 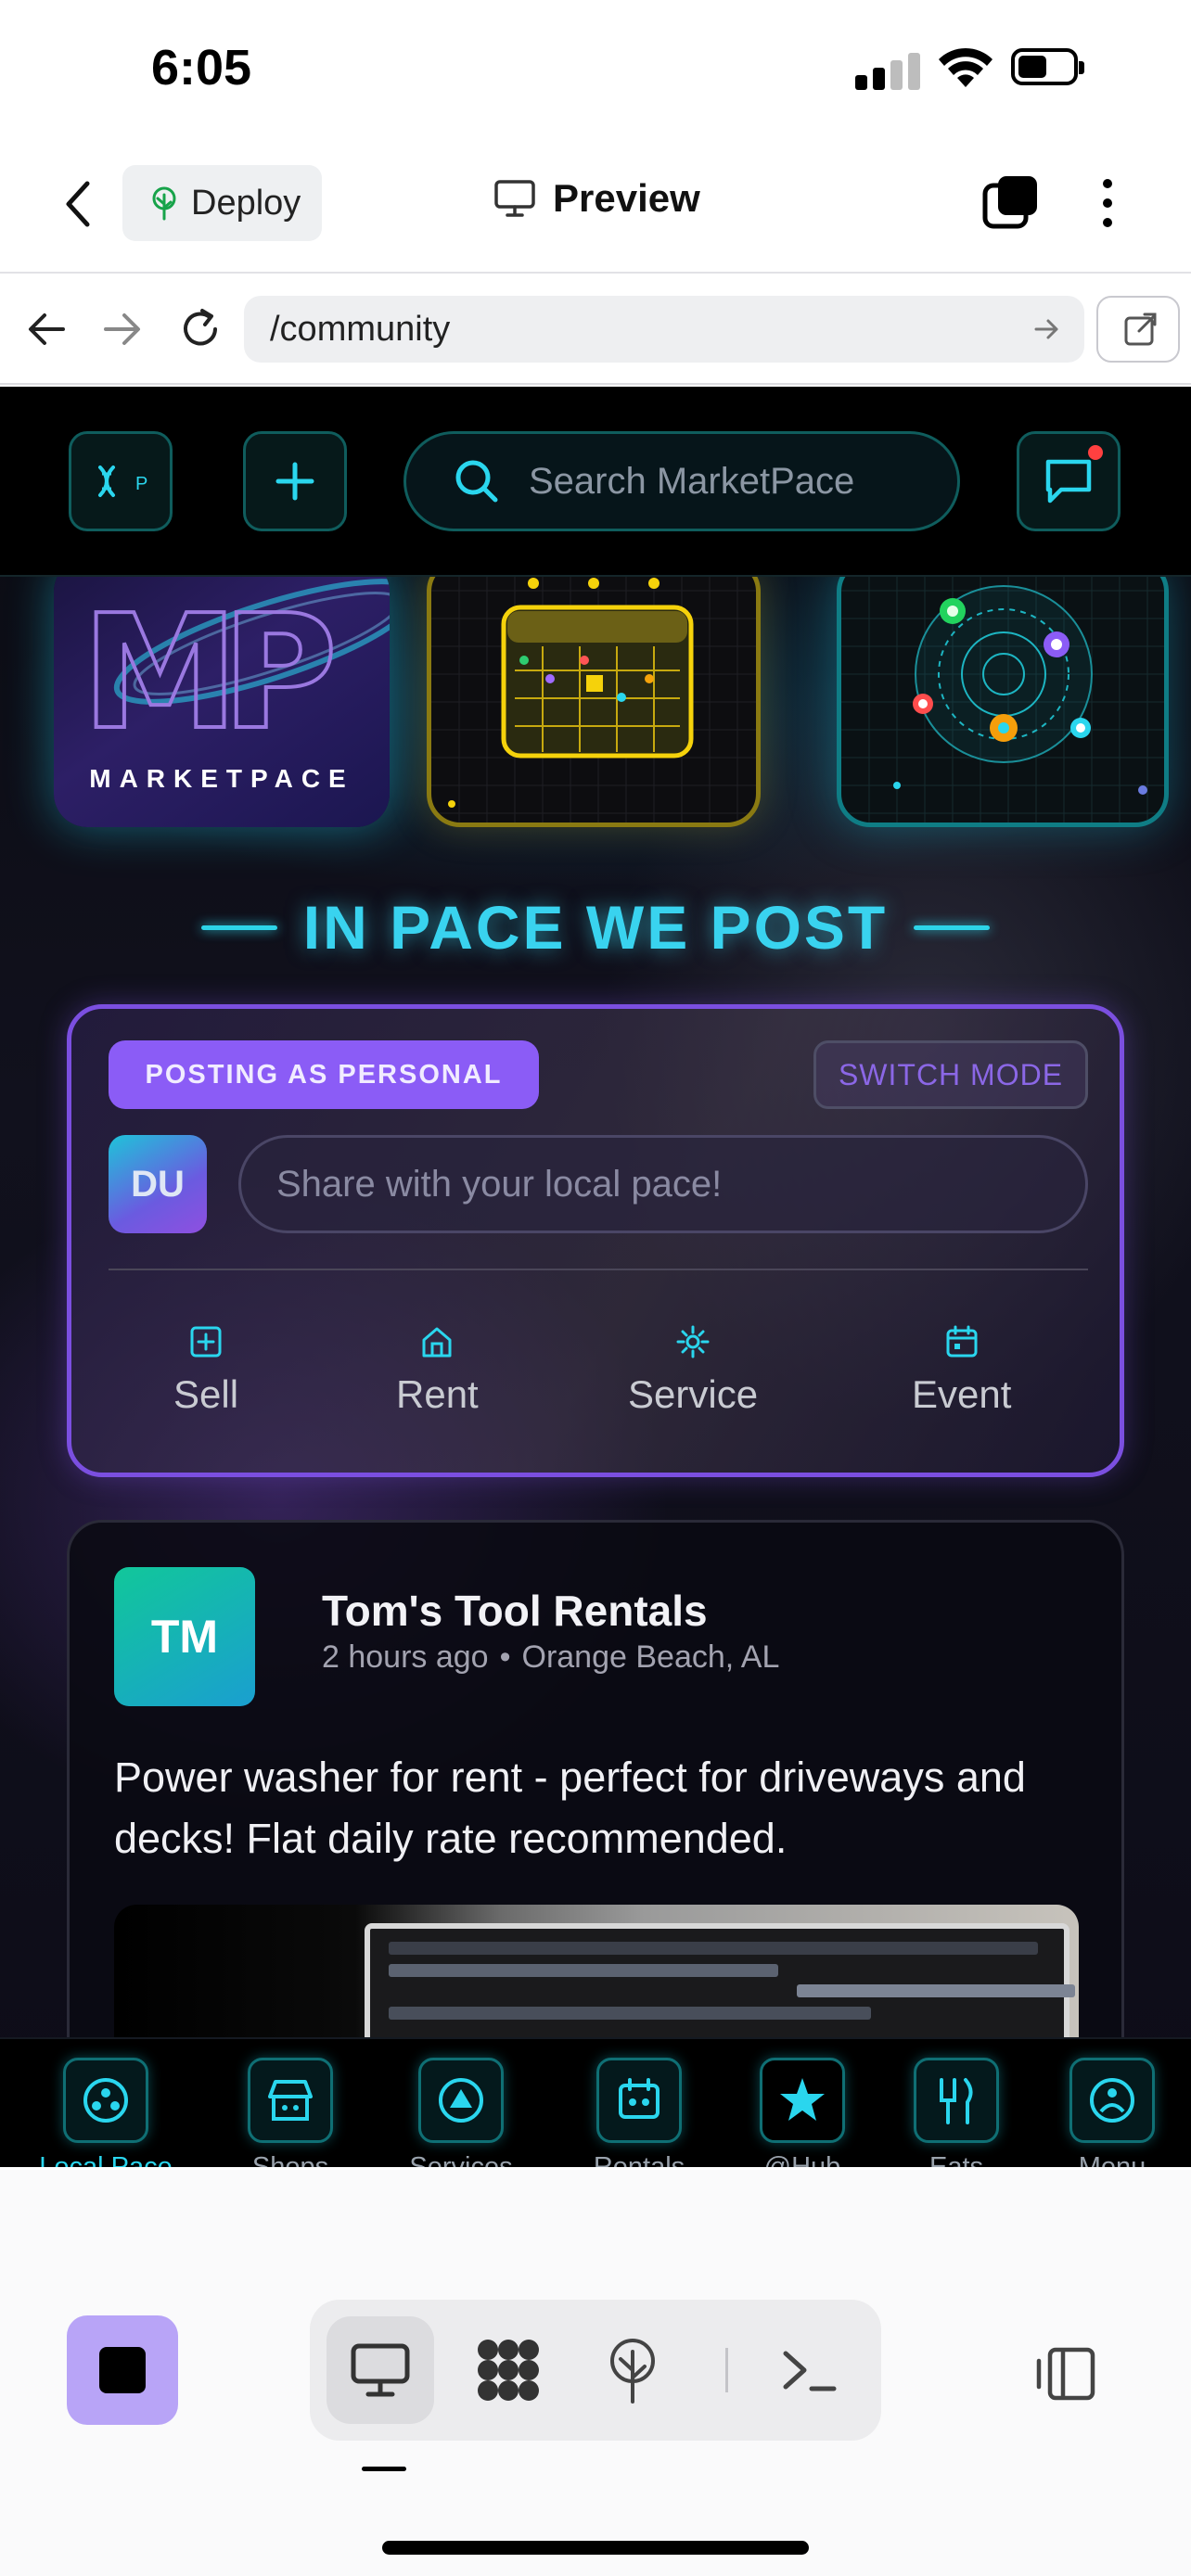 I want to click on url-field: /community, so click(x=664, y=329).